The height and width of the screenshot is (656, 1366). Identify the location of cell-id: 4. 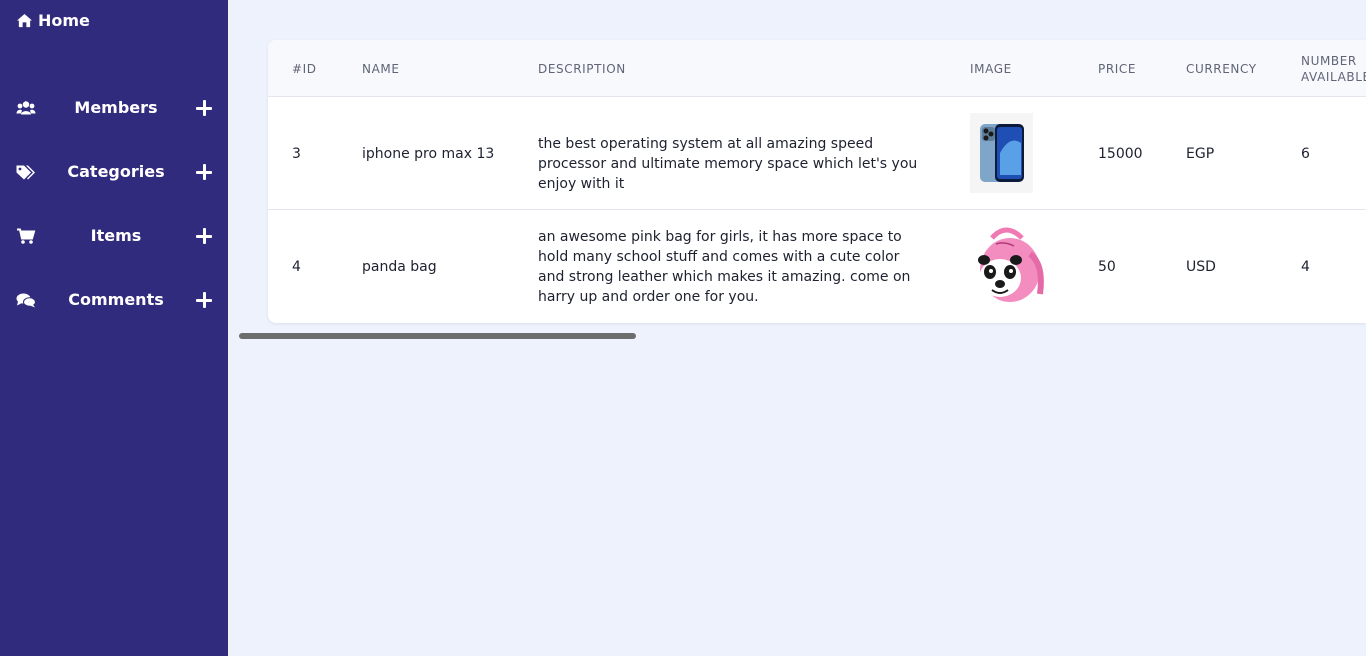
(296, 267).